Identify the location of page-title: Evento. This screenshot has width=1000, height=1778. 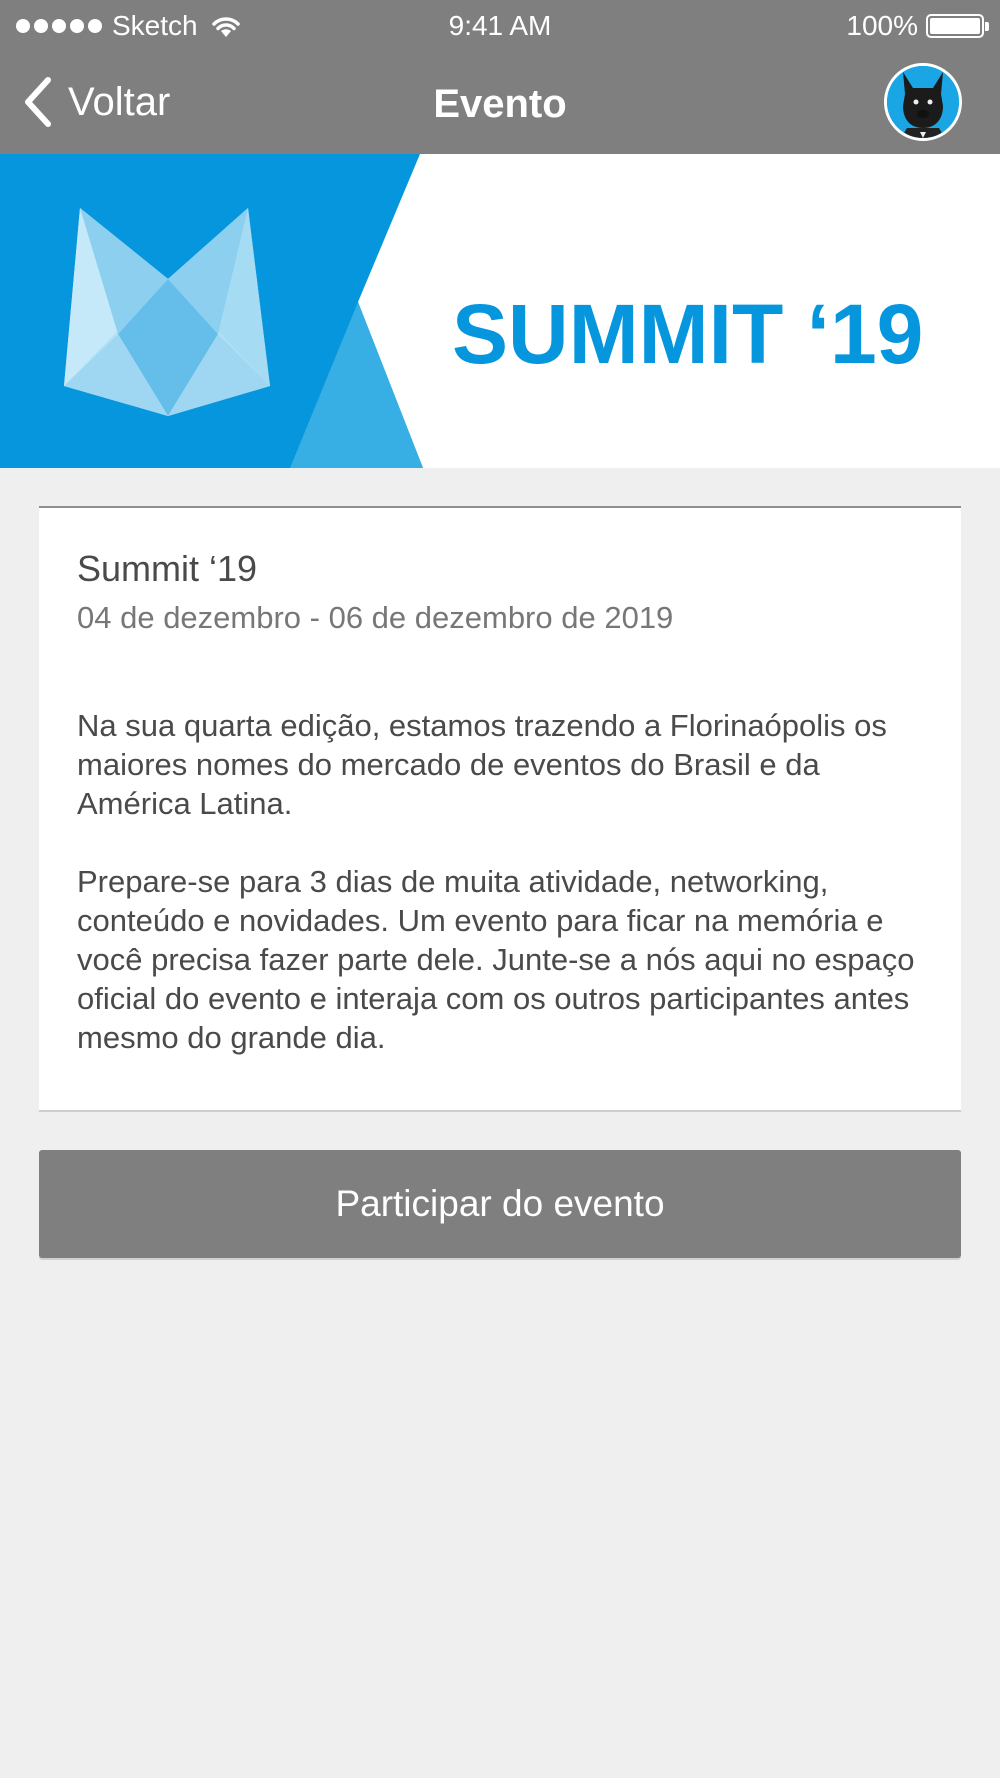
(500, 104).